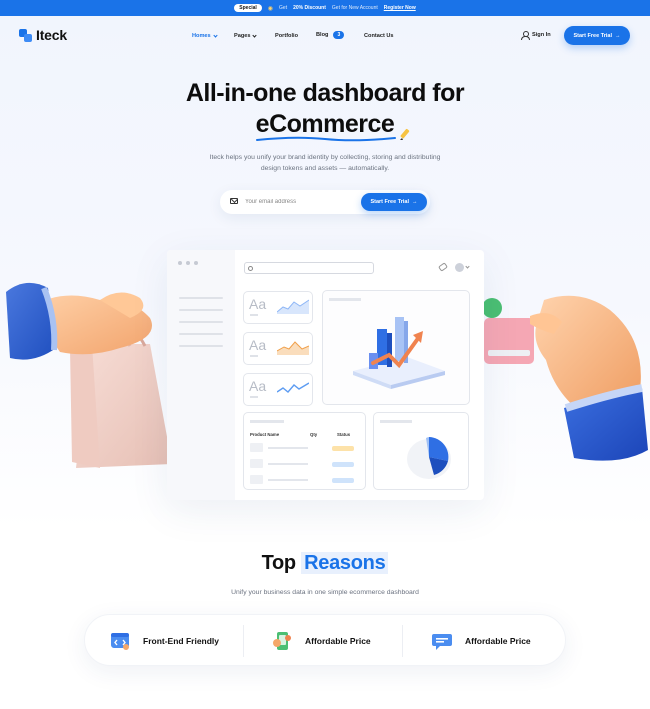 The image size is (650, 709). What do you see at coordinates (234, 201) in the screenshot?
I see `mail-icon` at bounding box center [234, 201].